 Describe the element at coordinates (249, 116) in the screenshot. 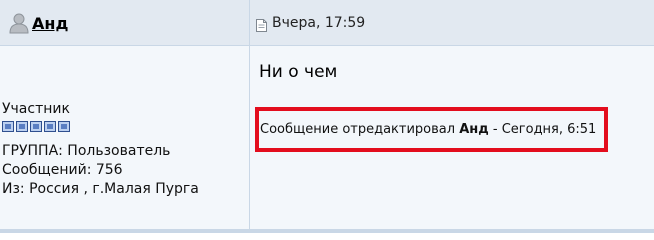

I see `column-divider` at that location.